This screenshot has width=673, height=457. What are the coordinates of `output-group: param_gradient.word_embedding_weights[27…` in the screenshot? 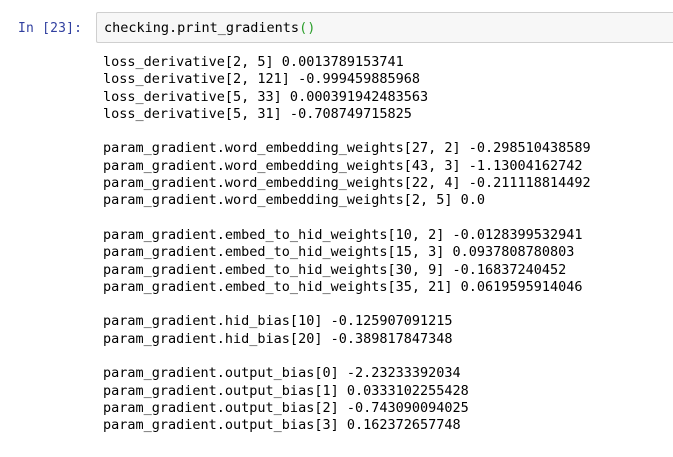 It's located at (347, 174).